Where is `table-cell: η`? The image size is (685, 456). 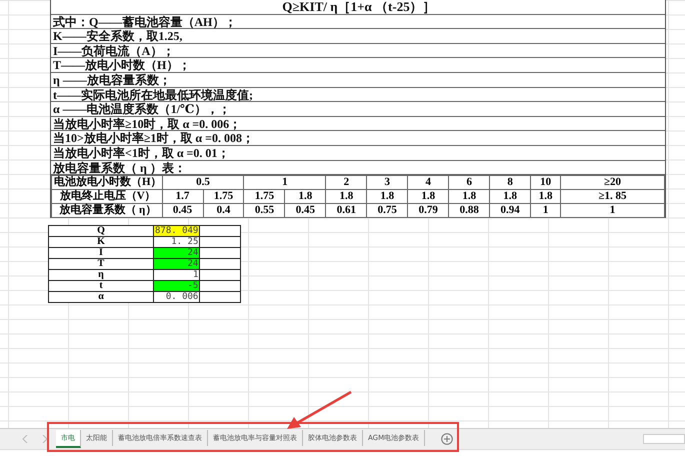 table-cell: η is located at coordinates (101, 275).